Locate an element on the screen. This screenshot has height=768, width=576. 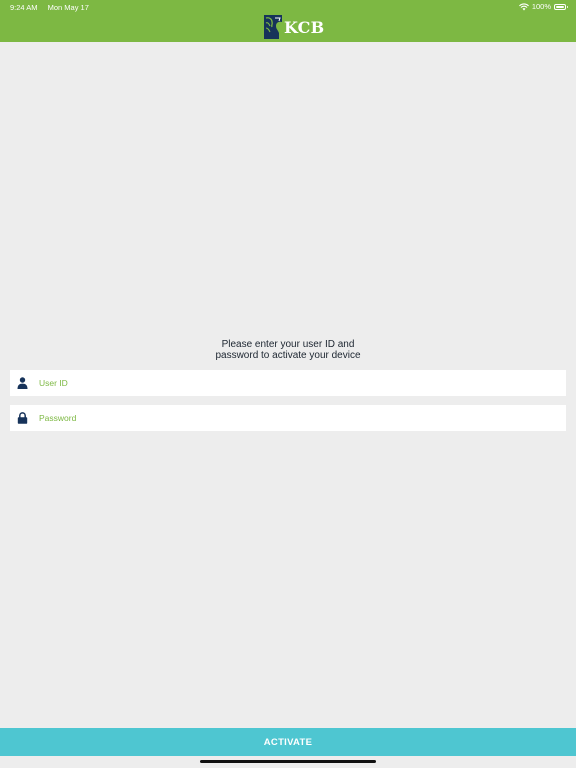
app-header: 9:24 AM Mon May 17 100% KCB is located at coordinates (288, 21).